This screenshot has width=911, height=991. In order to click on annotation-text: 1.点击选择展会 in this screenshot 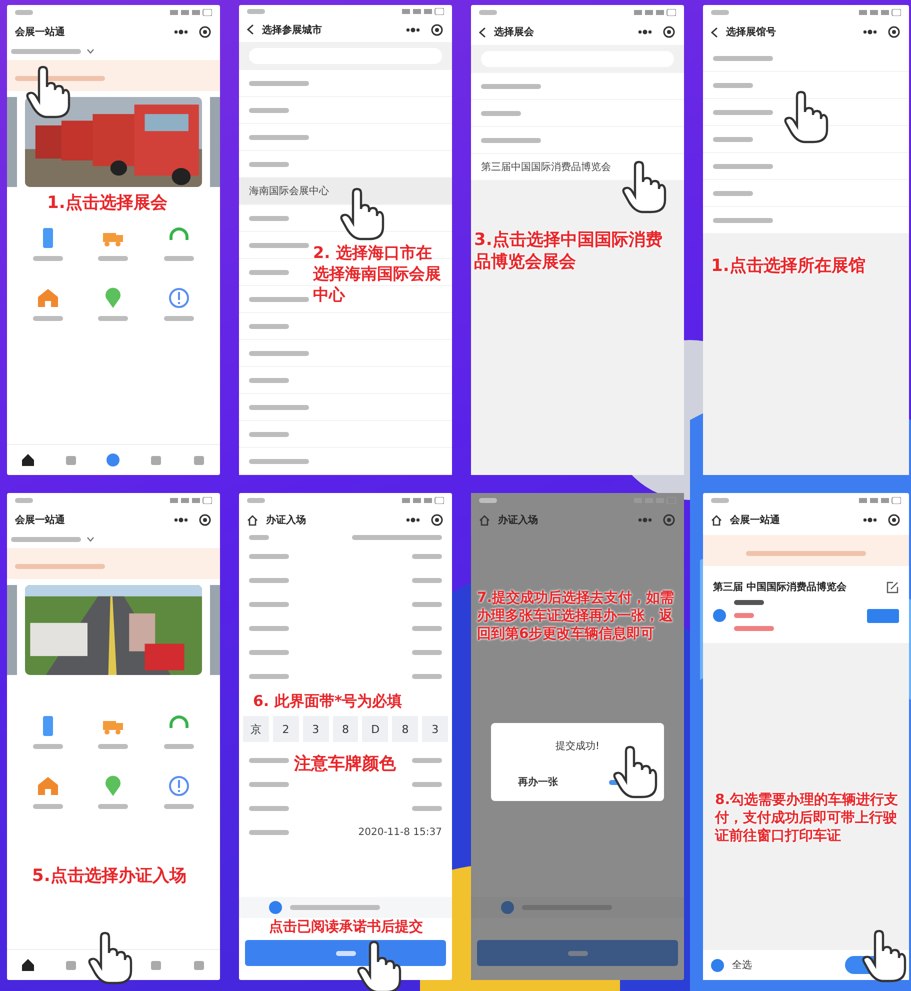, I will do `click(107, 203)`.